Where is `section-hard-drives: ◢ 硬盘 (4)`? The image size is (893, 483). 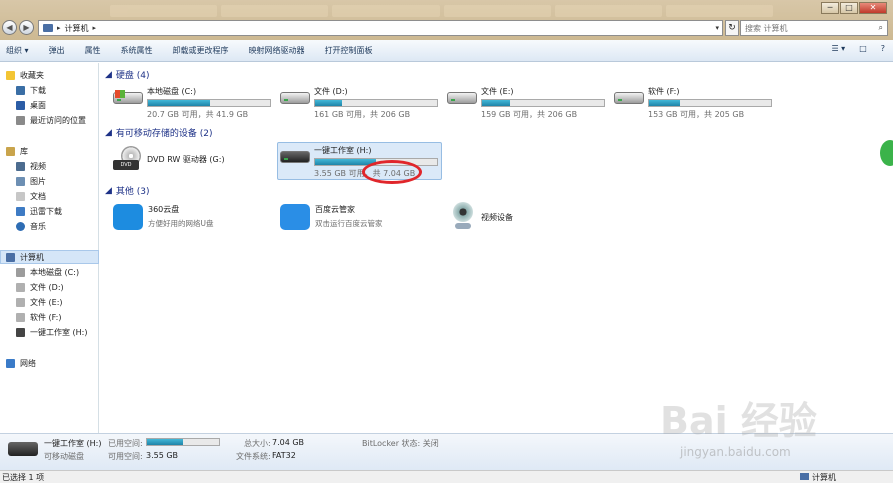 section-hard-drives: ◢ 硬盘 (4) is located at coordinates (127, 75).